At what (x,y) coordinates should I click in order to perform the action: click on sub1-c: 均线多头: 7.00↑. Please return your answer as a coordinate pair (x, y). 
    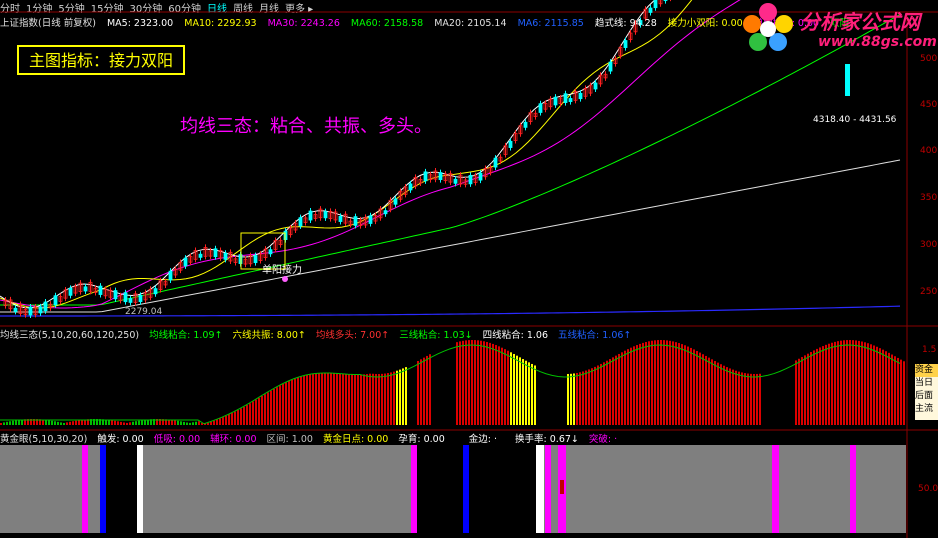
    Looking at the image, I should click on (352, 335).